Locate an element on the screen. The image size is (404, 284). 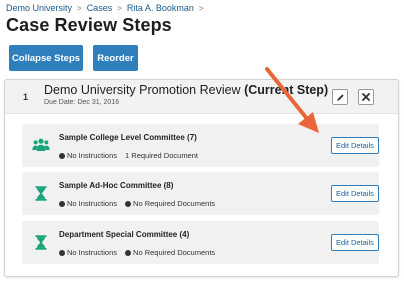
due-date: Due Date: Dec 31, 2016 is located at coordinates (82, 102).